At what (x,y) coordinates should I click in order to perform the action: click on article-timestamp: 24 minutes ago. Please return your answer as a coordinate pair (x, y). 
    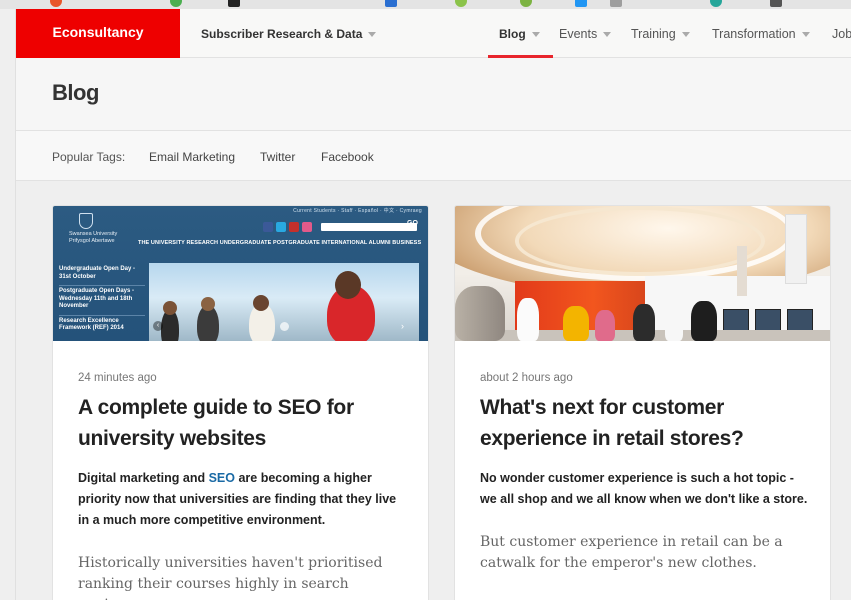
    Looking at the image, I should click on (117, 378).